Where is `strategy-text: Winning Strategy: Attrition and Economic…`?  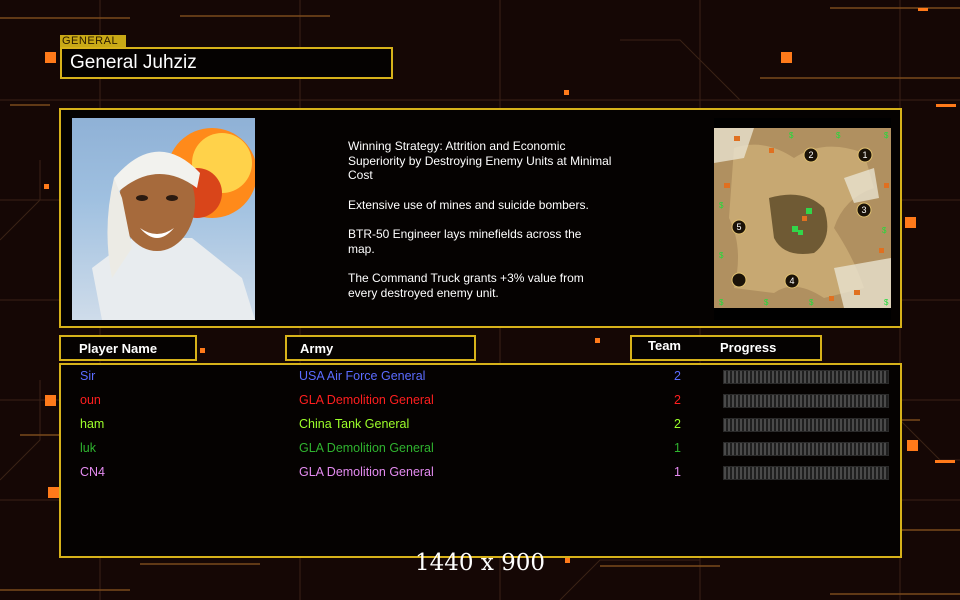
strategy-text: Winning Strategy: Attrition and Economic… is located at coordinates (498, 227).